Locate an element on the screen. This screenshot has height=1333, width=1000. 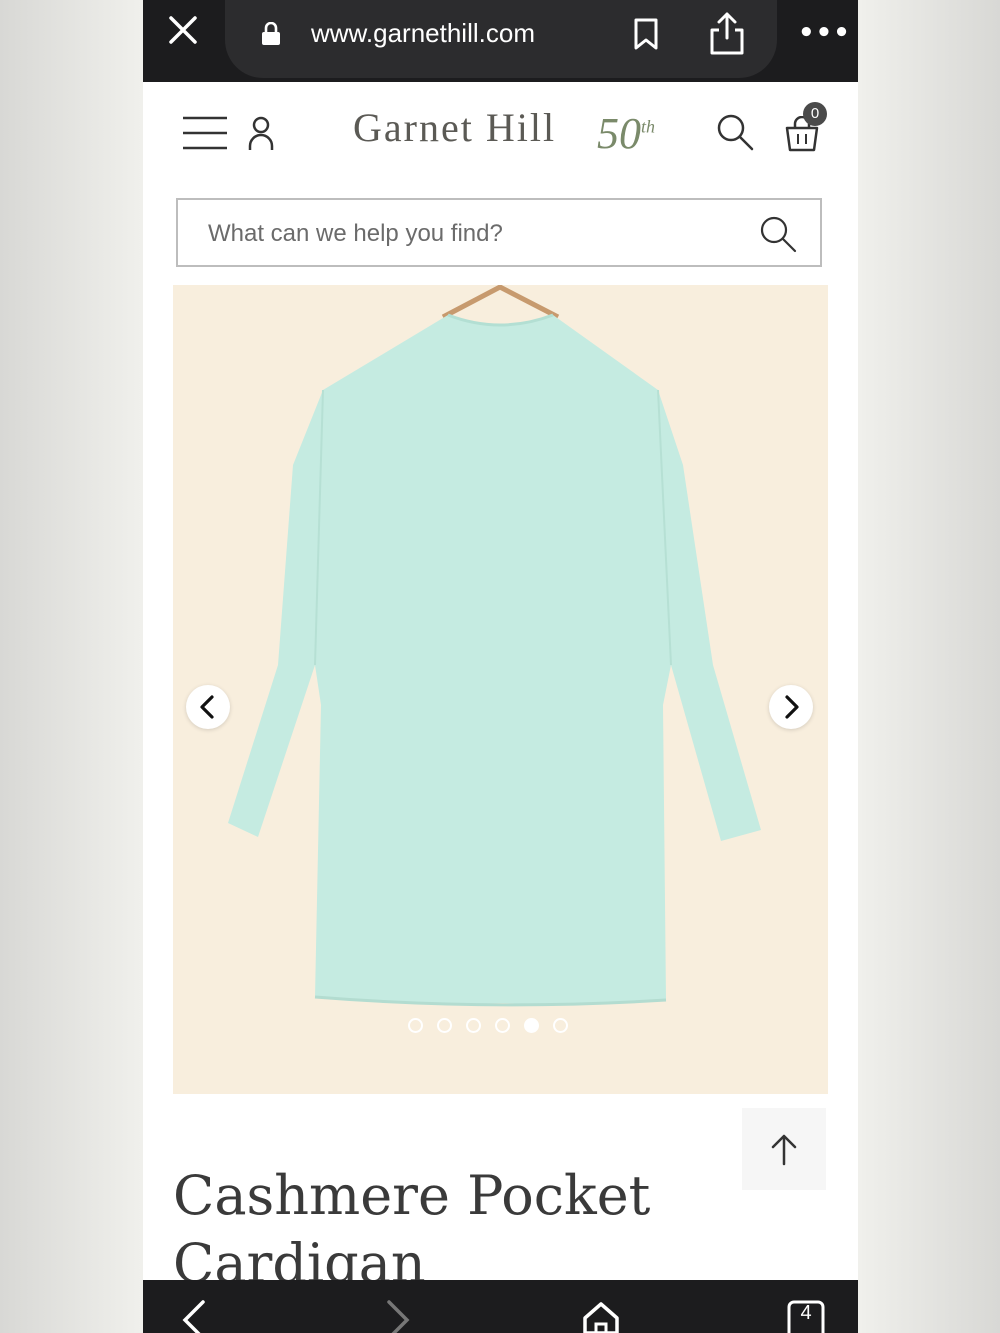
back-icon is located at coordinates (193, 1316).